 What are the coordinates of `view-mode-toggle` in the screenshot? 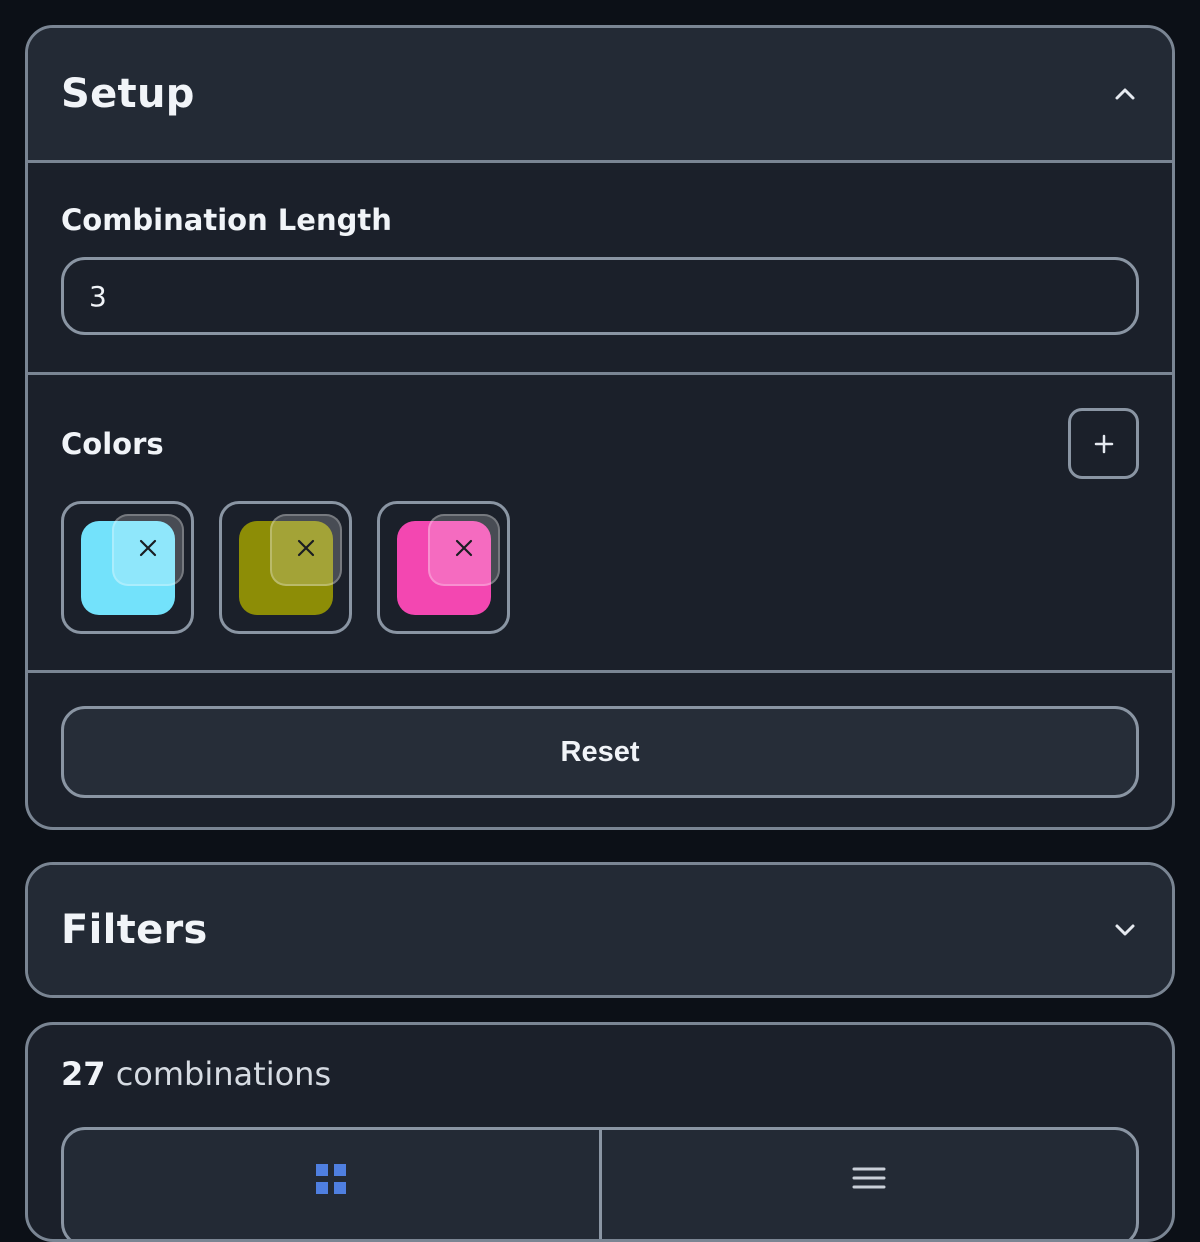 It's located at (600, 1183).